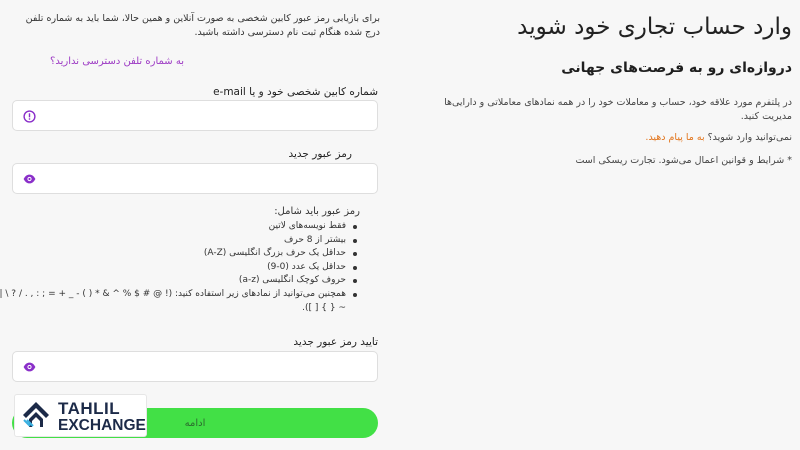 The height and width of the screenshot is (450, 800). I want to click on logo-line1: TAHLIL, so click(89, 408).